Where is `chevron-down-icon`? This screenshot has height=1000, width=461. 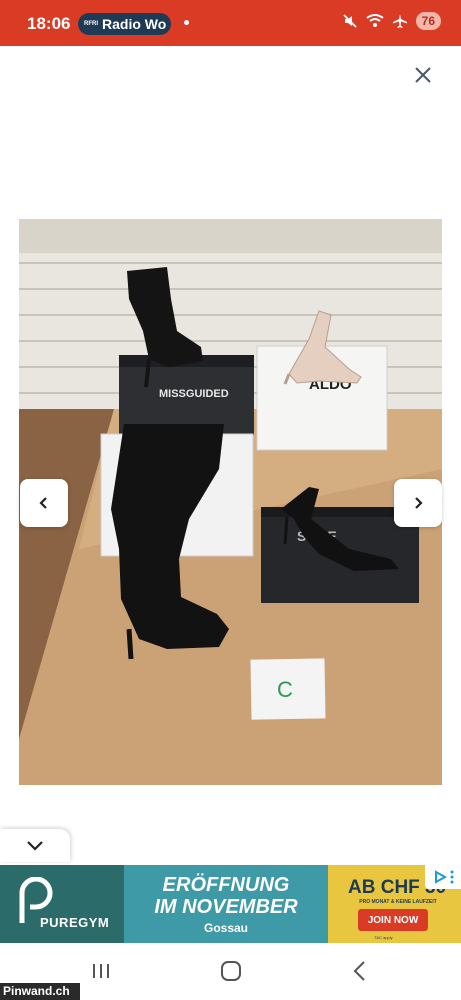
chevron-down-icon is located at coordinates (35, 845).